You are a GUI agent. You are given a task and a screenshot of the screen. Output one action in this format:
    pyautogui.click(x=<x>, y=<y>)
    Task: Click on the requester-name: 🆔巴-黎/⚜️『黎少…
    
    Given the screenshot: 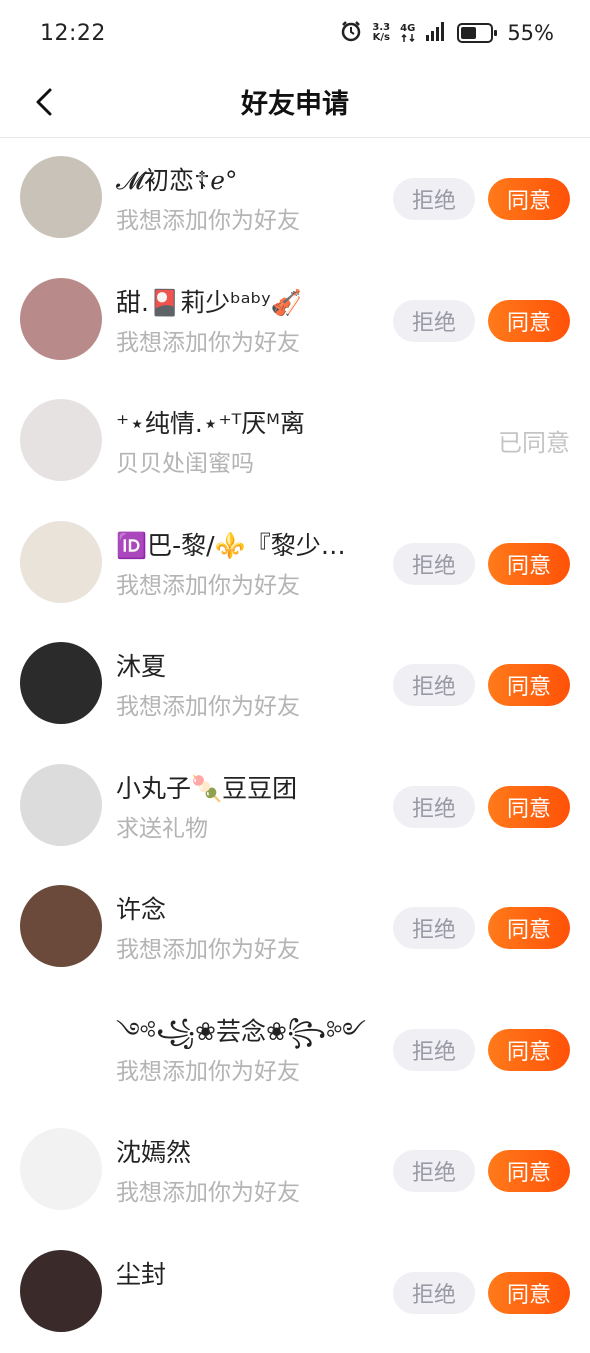 What is the action you would take?
    pyautogui.click(x=251, y=546)
    